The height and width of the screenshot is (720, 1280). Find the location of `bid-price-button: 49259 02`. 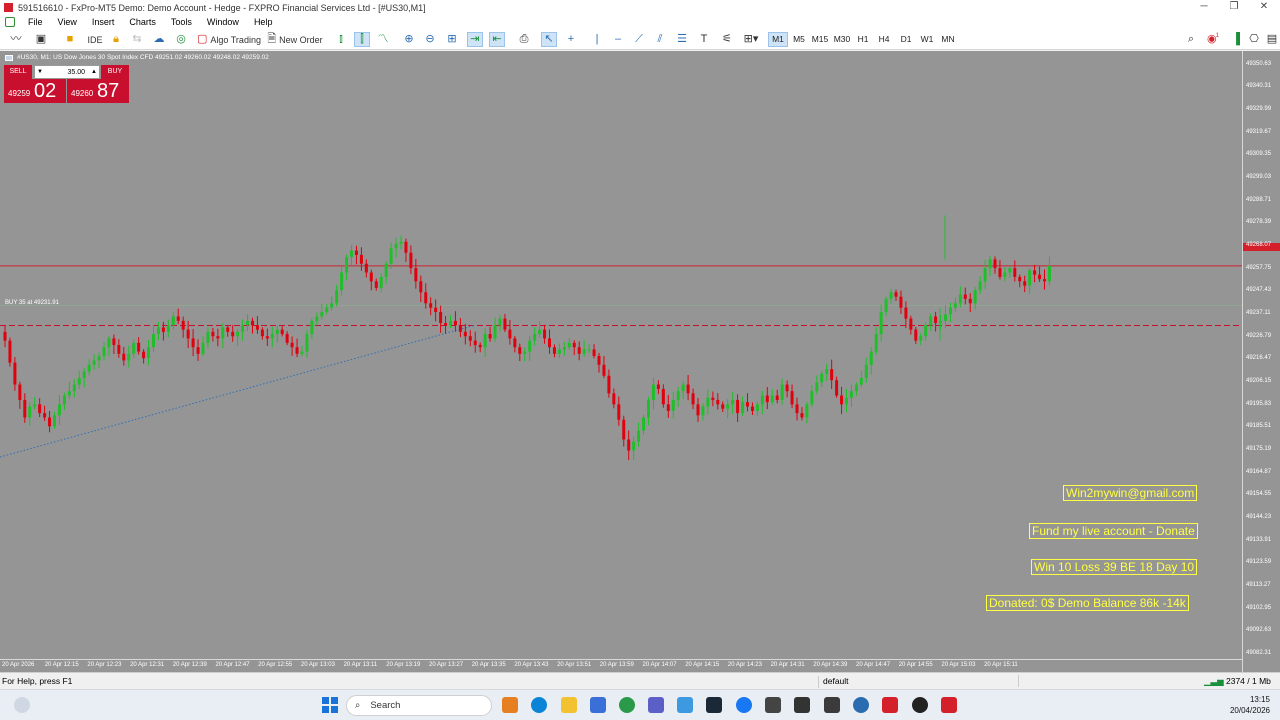

bid-price-button: 49259 02 is located at coordinates (35, 91).